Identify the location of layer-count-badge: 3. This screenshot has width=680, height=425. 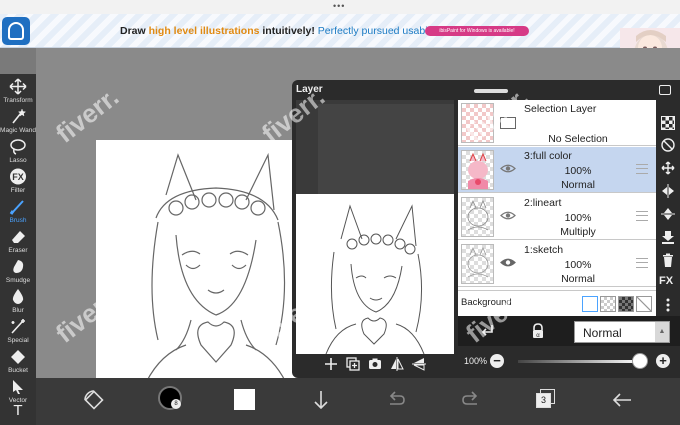
(543, 400).